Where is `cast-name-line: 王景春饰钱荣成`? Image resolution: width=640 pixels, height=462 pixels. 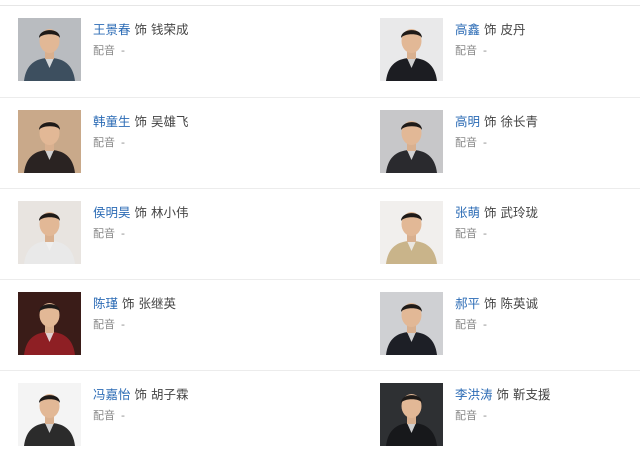
cast-name-line: 王景春饰钱荣成 is located at coordinates (141, 30).